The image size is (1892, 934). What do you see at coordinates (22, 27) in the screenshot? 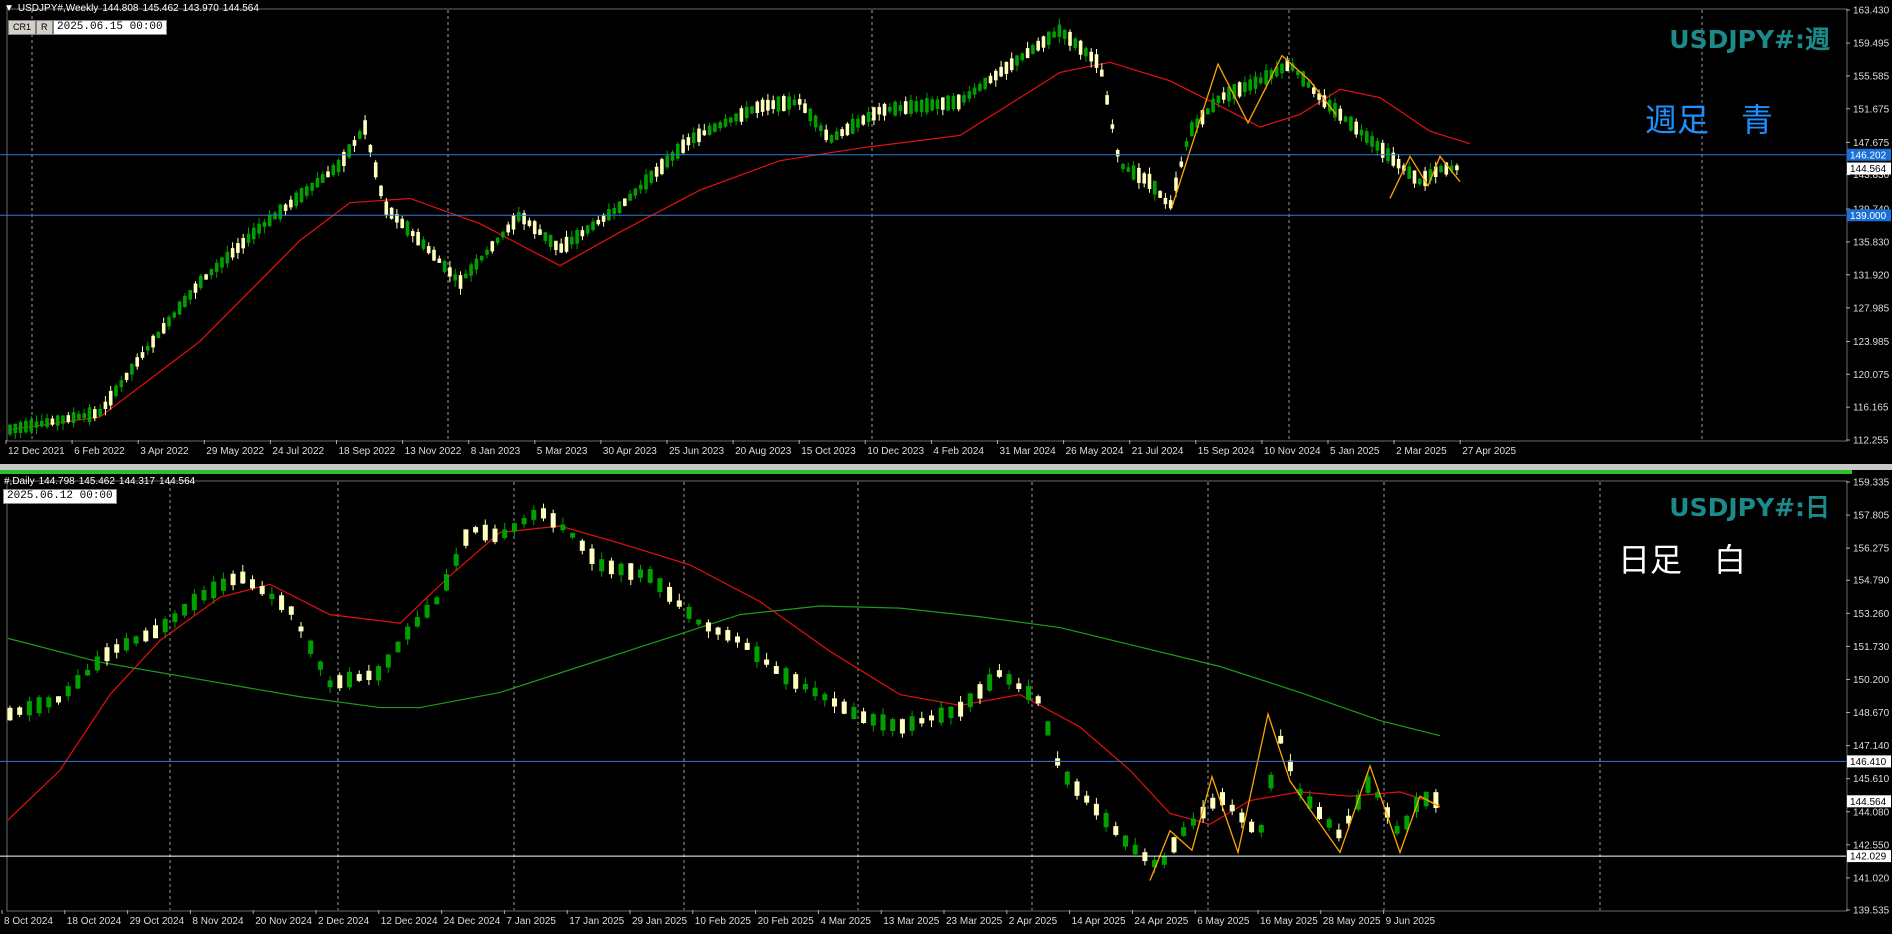
I see `cr1-button: CR1` at bounding box center [22, 27].